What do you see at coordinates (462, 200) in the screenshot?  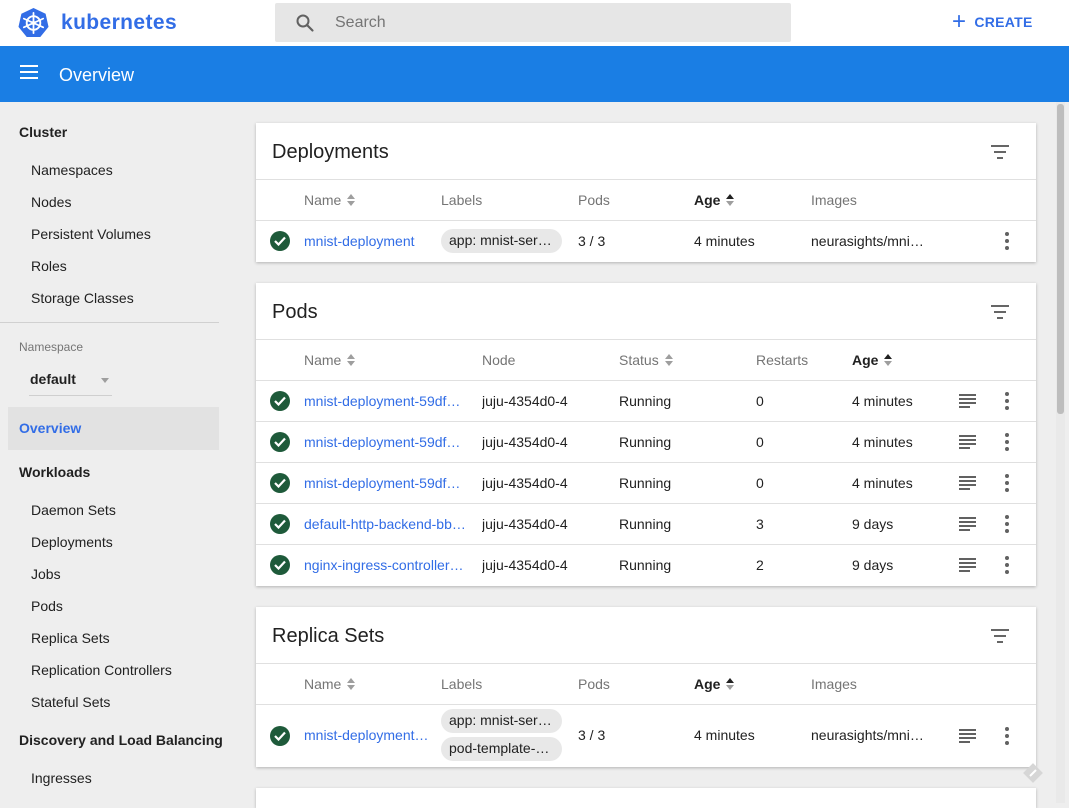 I see `column-header-labels: Labels` at bounding box center [462, 200].